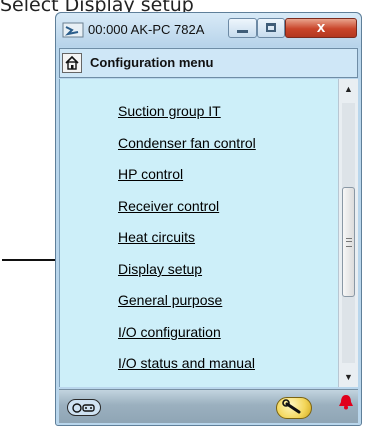  I want to click on connection-icon, so click(73, 30).